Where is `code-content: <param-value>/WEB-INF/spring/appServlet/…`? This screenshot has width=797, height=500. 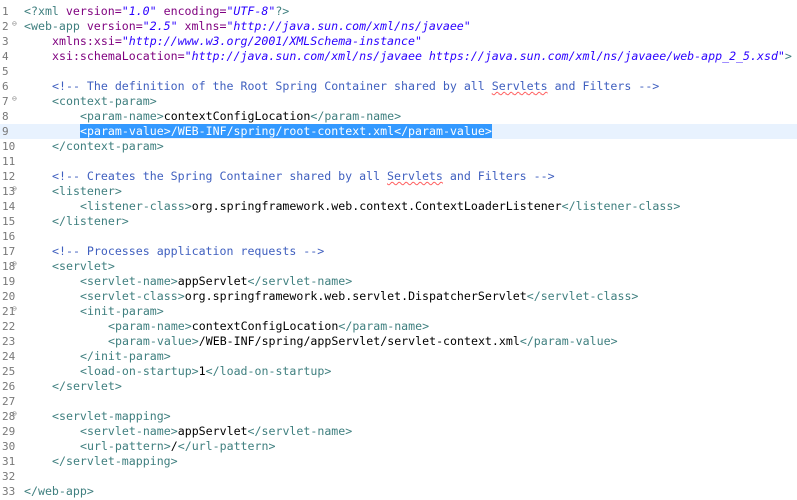
code-content: <param-value>/WEB-INF/spring/appServlet/… is located at coordinates (363, 341).